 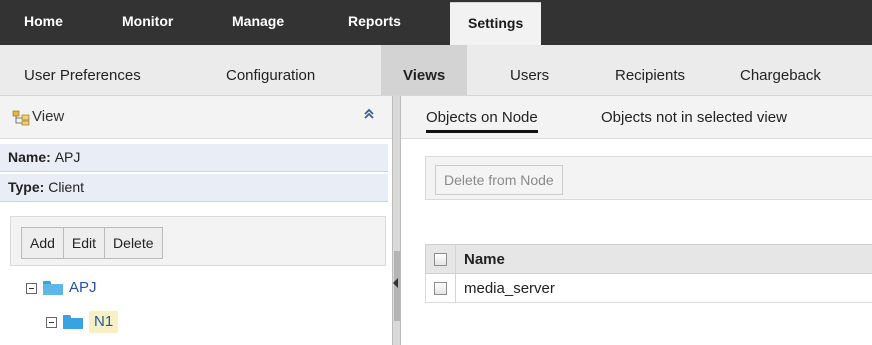 What do you see at coordinates (43, 22) in the screenshot?
I see `tab-home: Home` at bounding box center [43, 22].